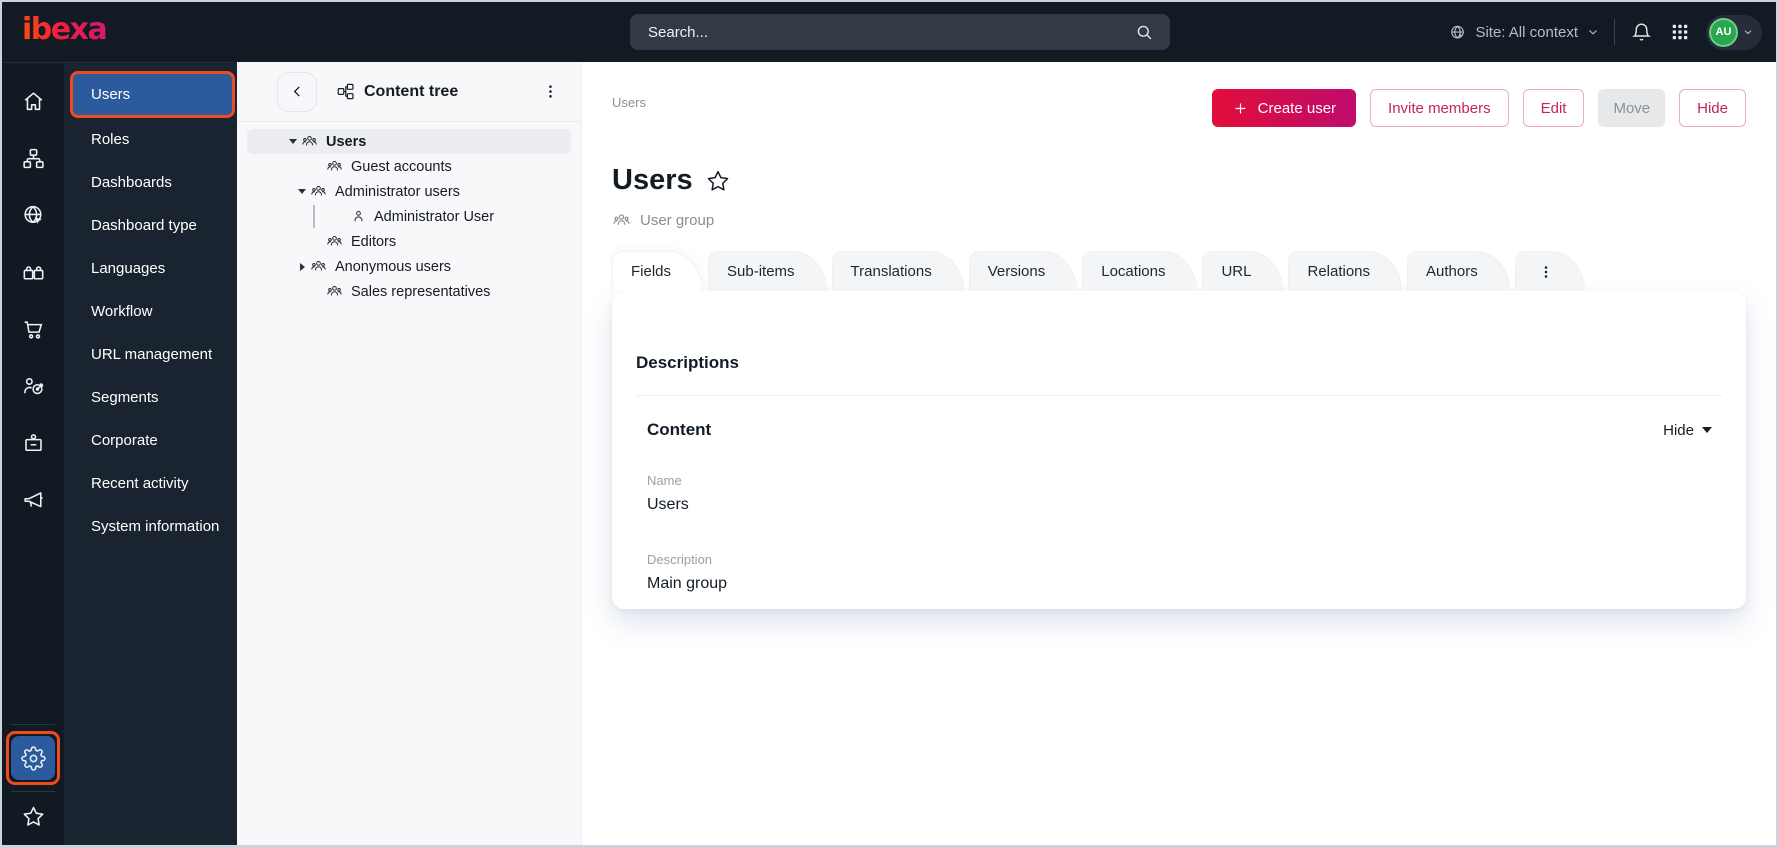  Describe the element at coordinates (1284, 108) in the screenshot. I see `create-user-button: Create user` at that location.